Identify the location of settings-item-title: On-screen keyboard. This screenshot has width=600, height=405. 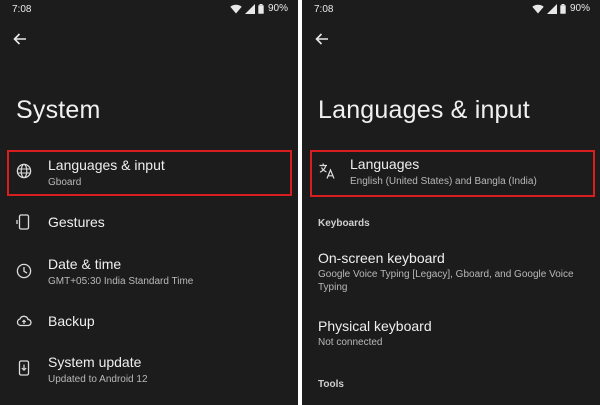
(381, 258).